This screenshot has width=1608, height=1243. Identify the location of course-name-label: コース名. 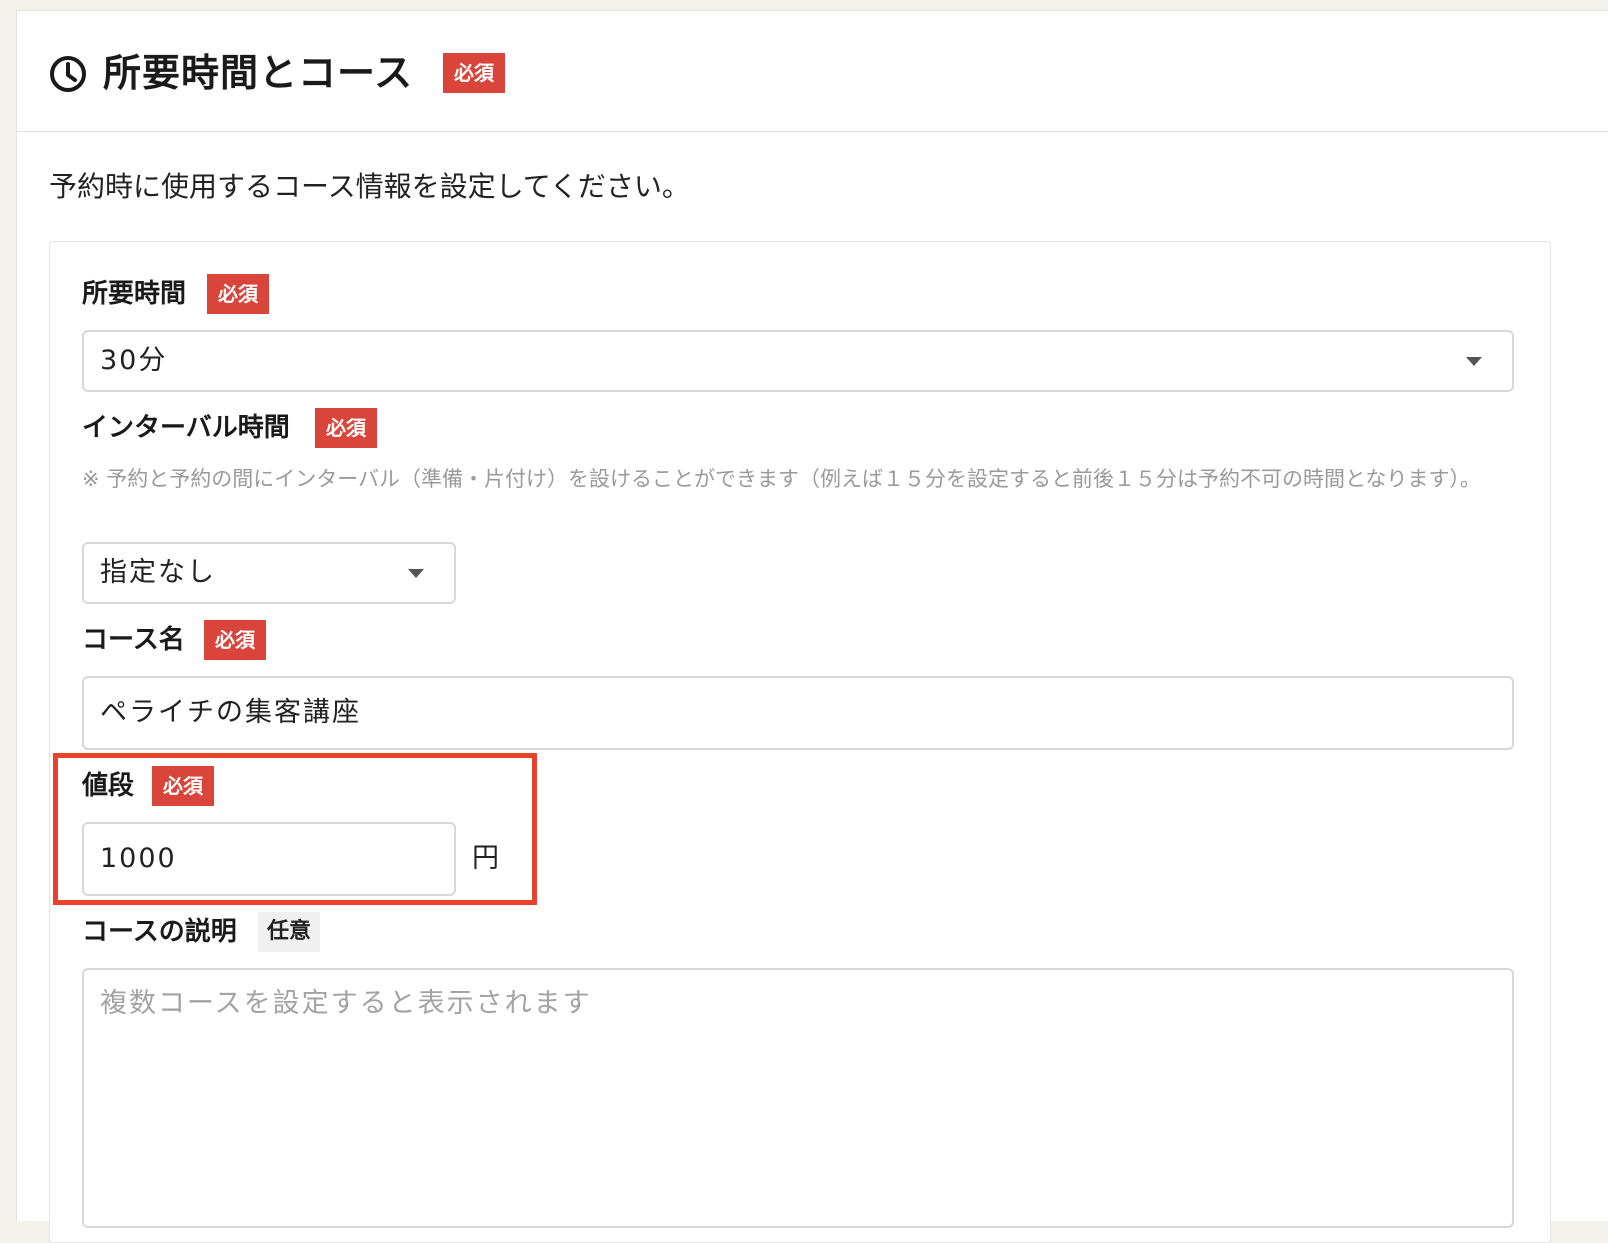
(133, 640).